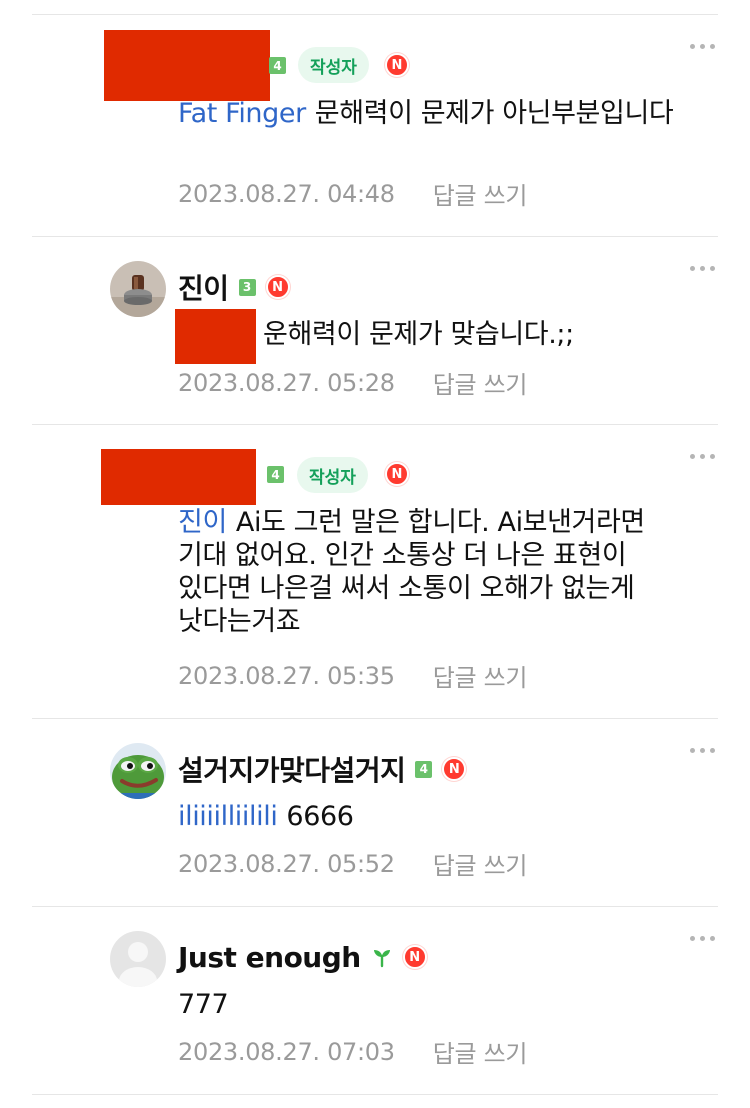  I want to click on comment-timestamp: 2023.08.27. 05:52, so click(286, 863).